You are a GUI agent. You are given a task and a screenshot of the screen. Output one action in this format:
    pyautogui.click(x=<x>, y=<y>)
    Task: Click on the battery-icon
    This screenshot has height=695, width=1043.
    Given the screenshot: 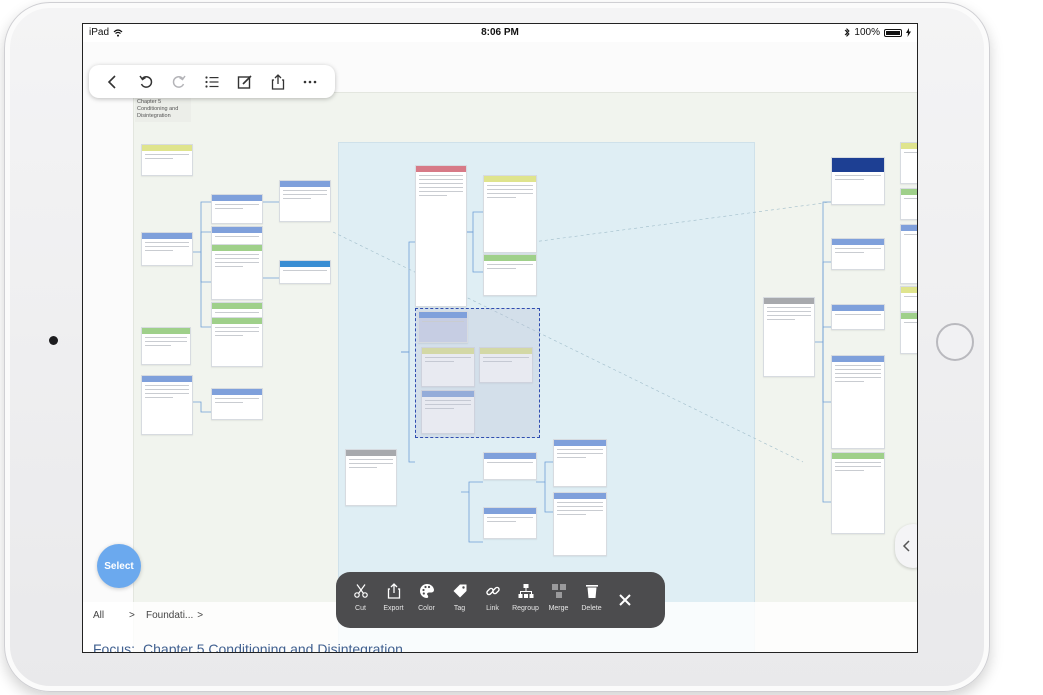 What is the action you would take?
    pyautogui.click(x=893, y=32)
    